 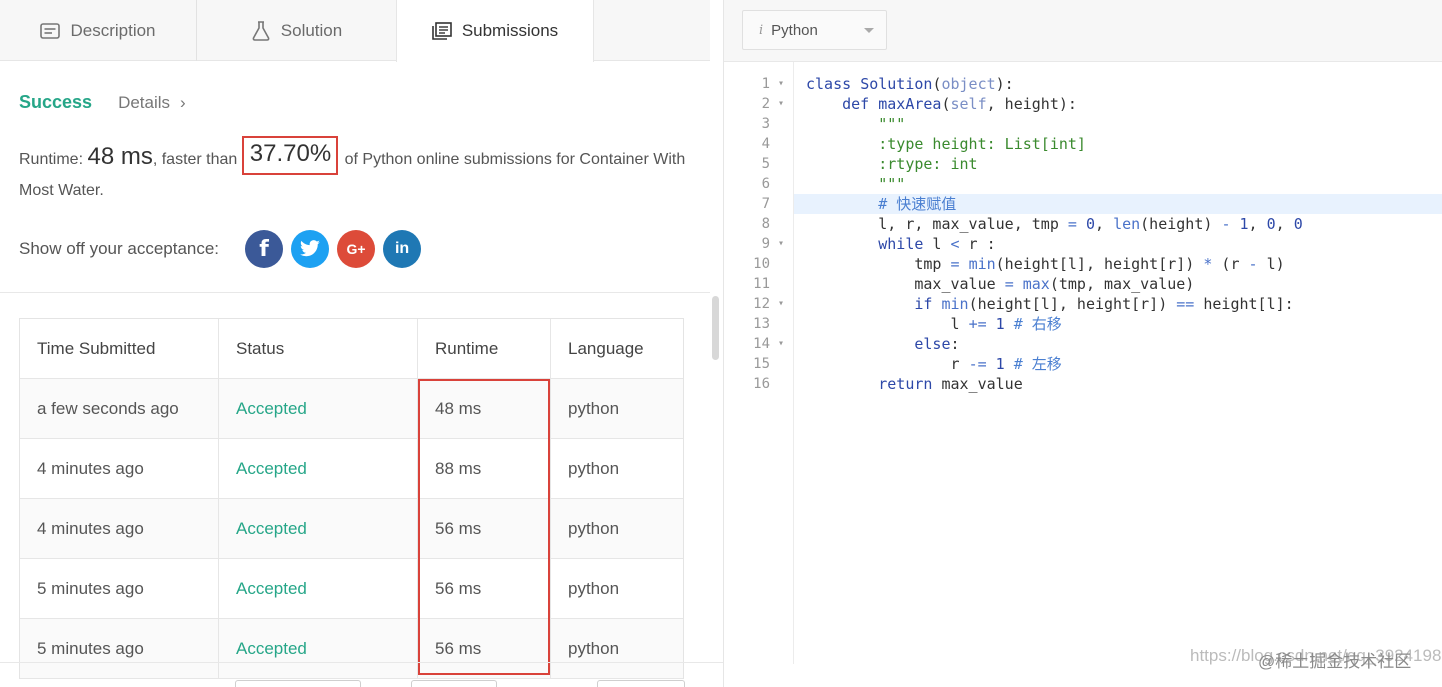 What do you see at coordinates (113, 30) in the screenshot?
I see `tab-description-label: Description` at bounding box center [113, 30].